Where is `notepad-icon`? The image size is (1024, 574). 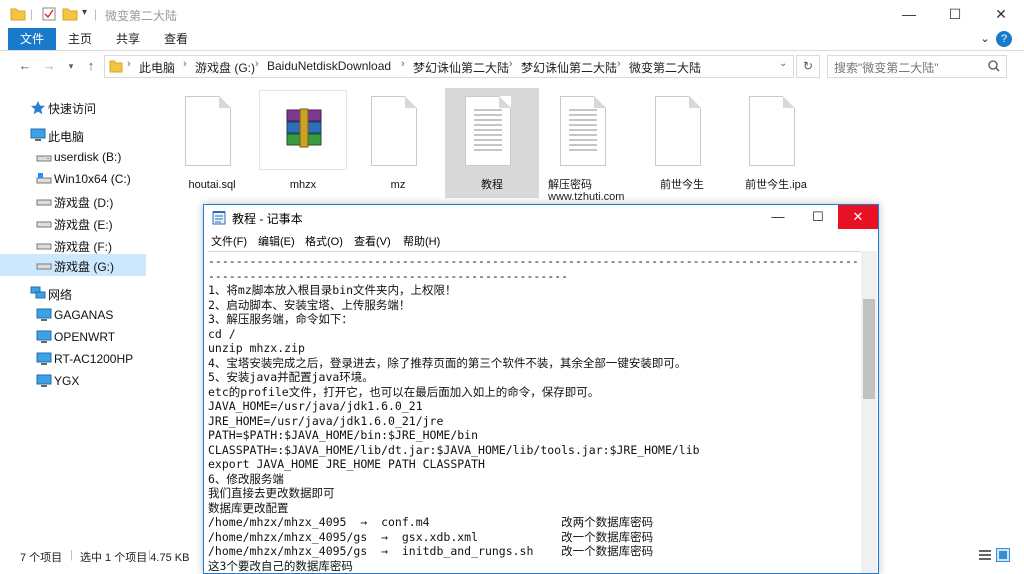 notepad-icon is located at coordinates (219, 218).